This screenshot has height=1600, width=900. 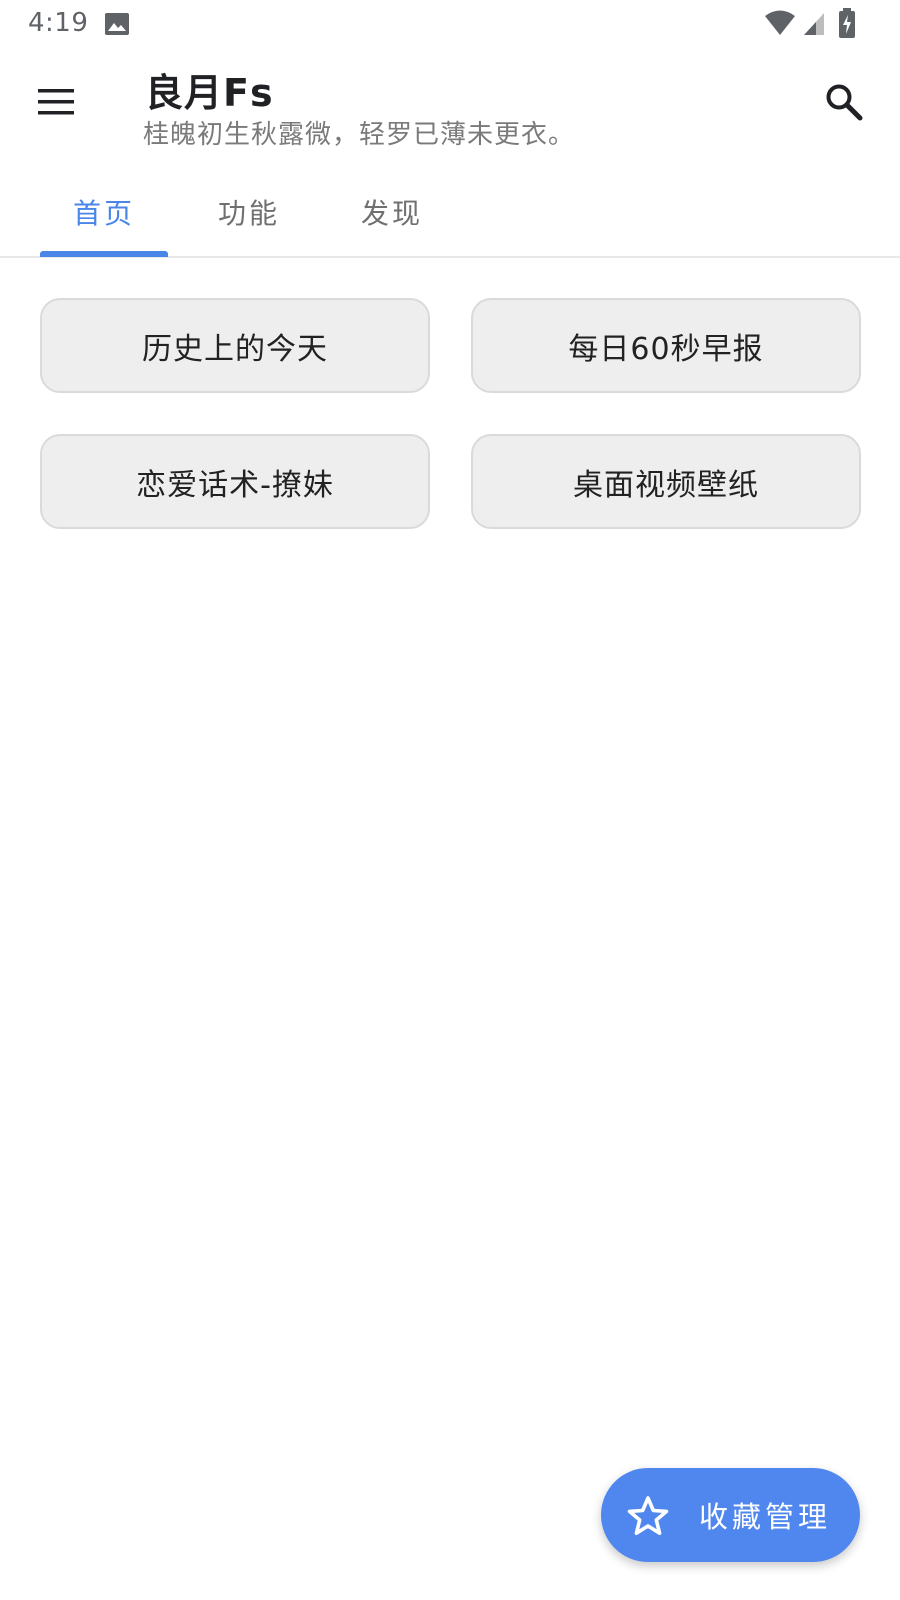 I want to click on search-button, so click(x=844, y=102).